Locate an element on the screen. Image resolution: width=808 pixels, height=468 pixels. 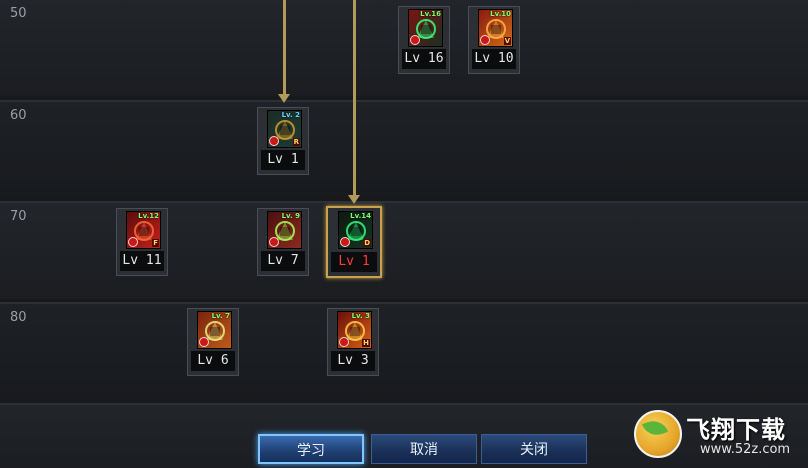
watermark-title: 飞翔下载 is located at coordinates (736, 430).